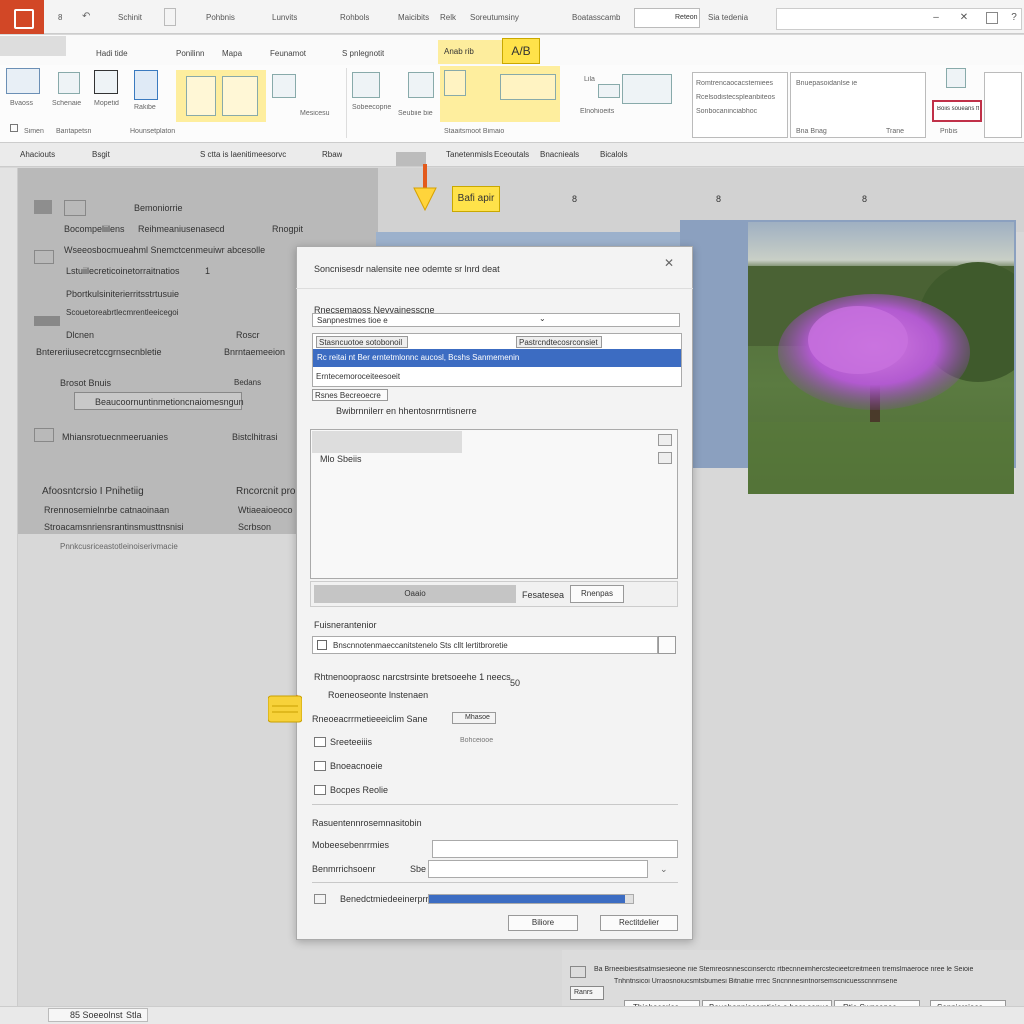 Image resolution: width=1024 pixels, height=1024 pixels. Describe the element at coordinates (387, 442) in the screenshot. I see `preview-header` at that location.